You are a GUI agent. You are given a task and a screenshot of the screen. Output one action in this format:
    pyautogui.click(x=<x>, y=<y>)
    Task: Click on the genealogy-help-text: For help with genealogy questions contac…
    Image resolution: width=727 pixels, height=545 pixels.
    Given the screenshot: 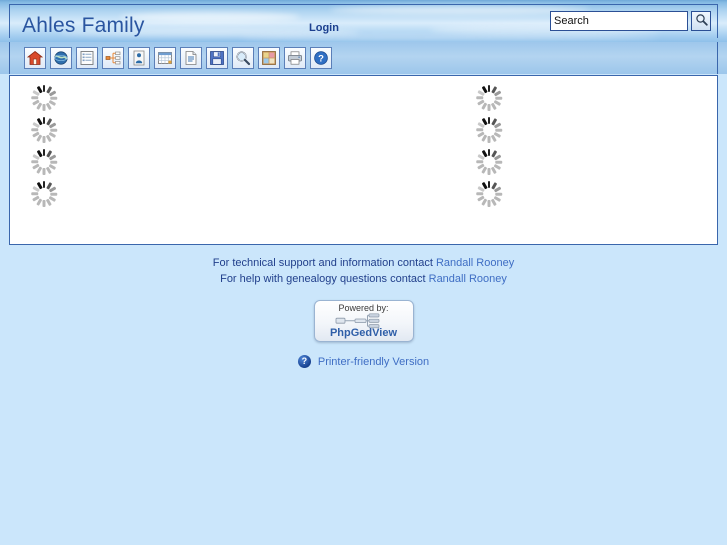 What is the action you would take?
    pyautogui.click(x=324, y=279)
    